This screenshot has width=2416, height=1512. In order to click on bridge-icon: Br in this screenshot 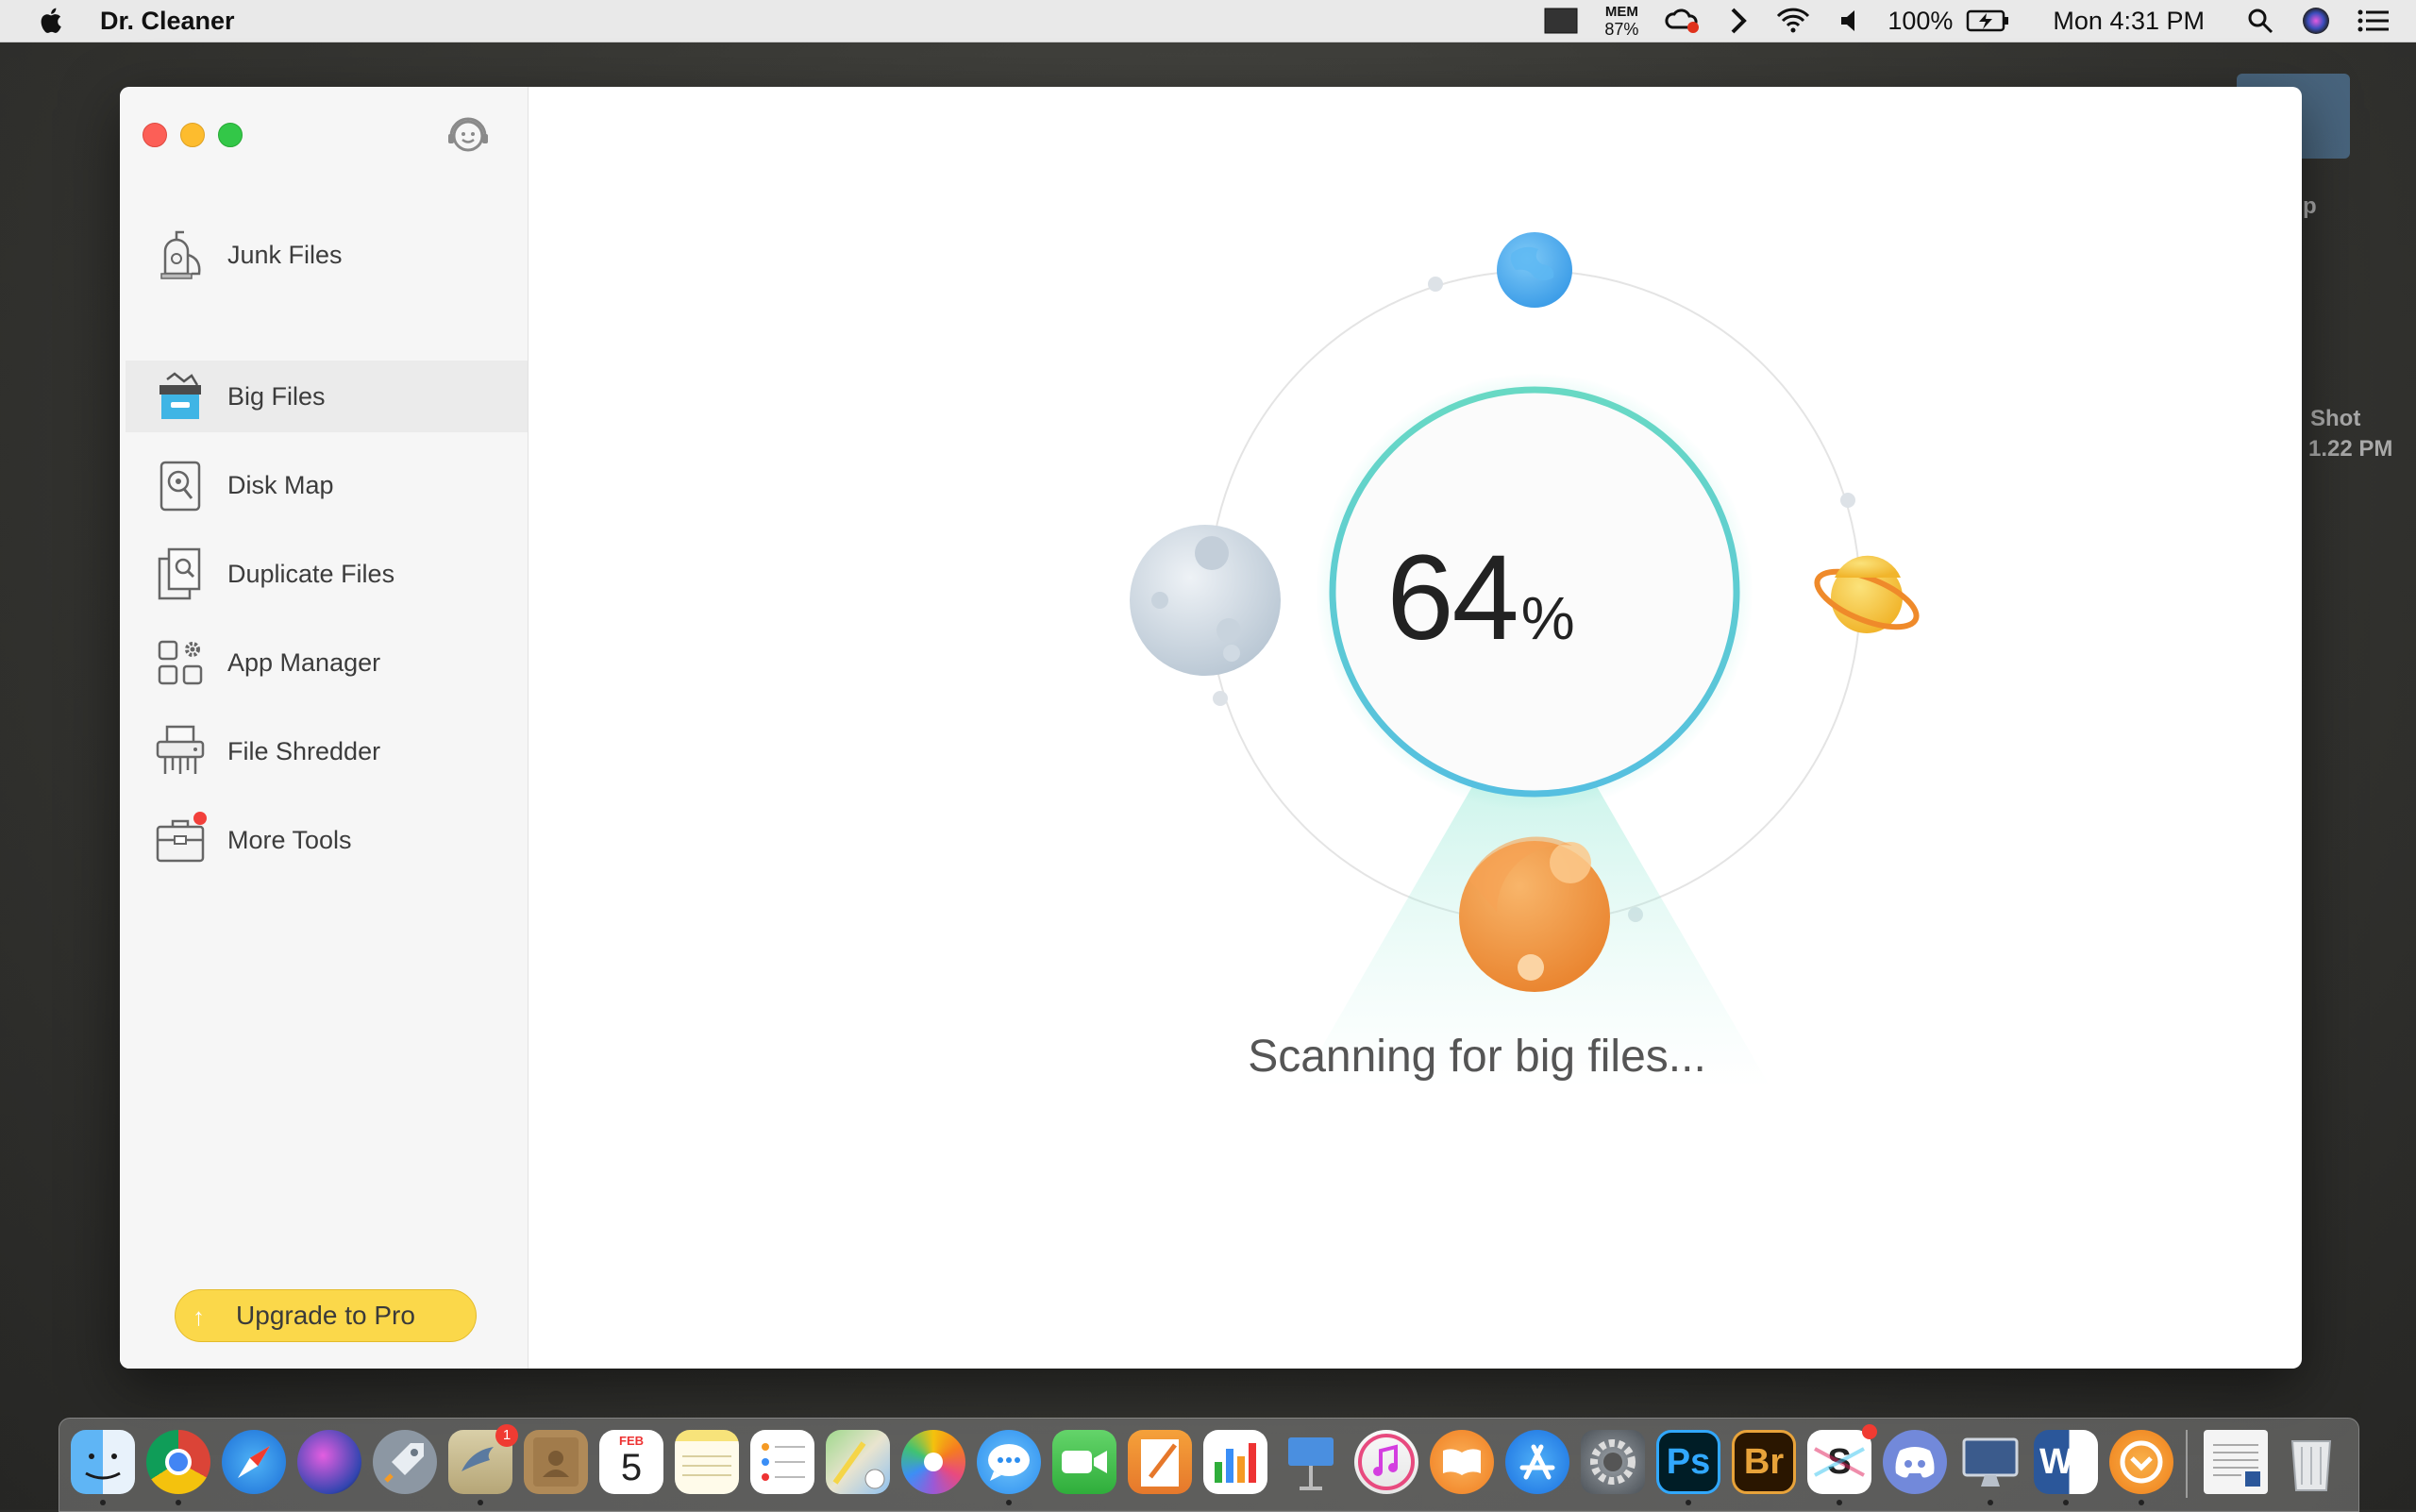, I will do `click(1764, 1462)`.